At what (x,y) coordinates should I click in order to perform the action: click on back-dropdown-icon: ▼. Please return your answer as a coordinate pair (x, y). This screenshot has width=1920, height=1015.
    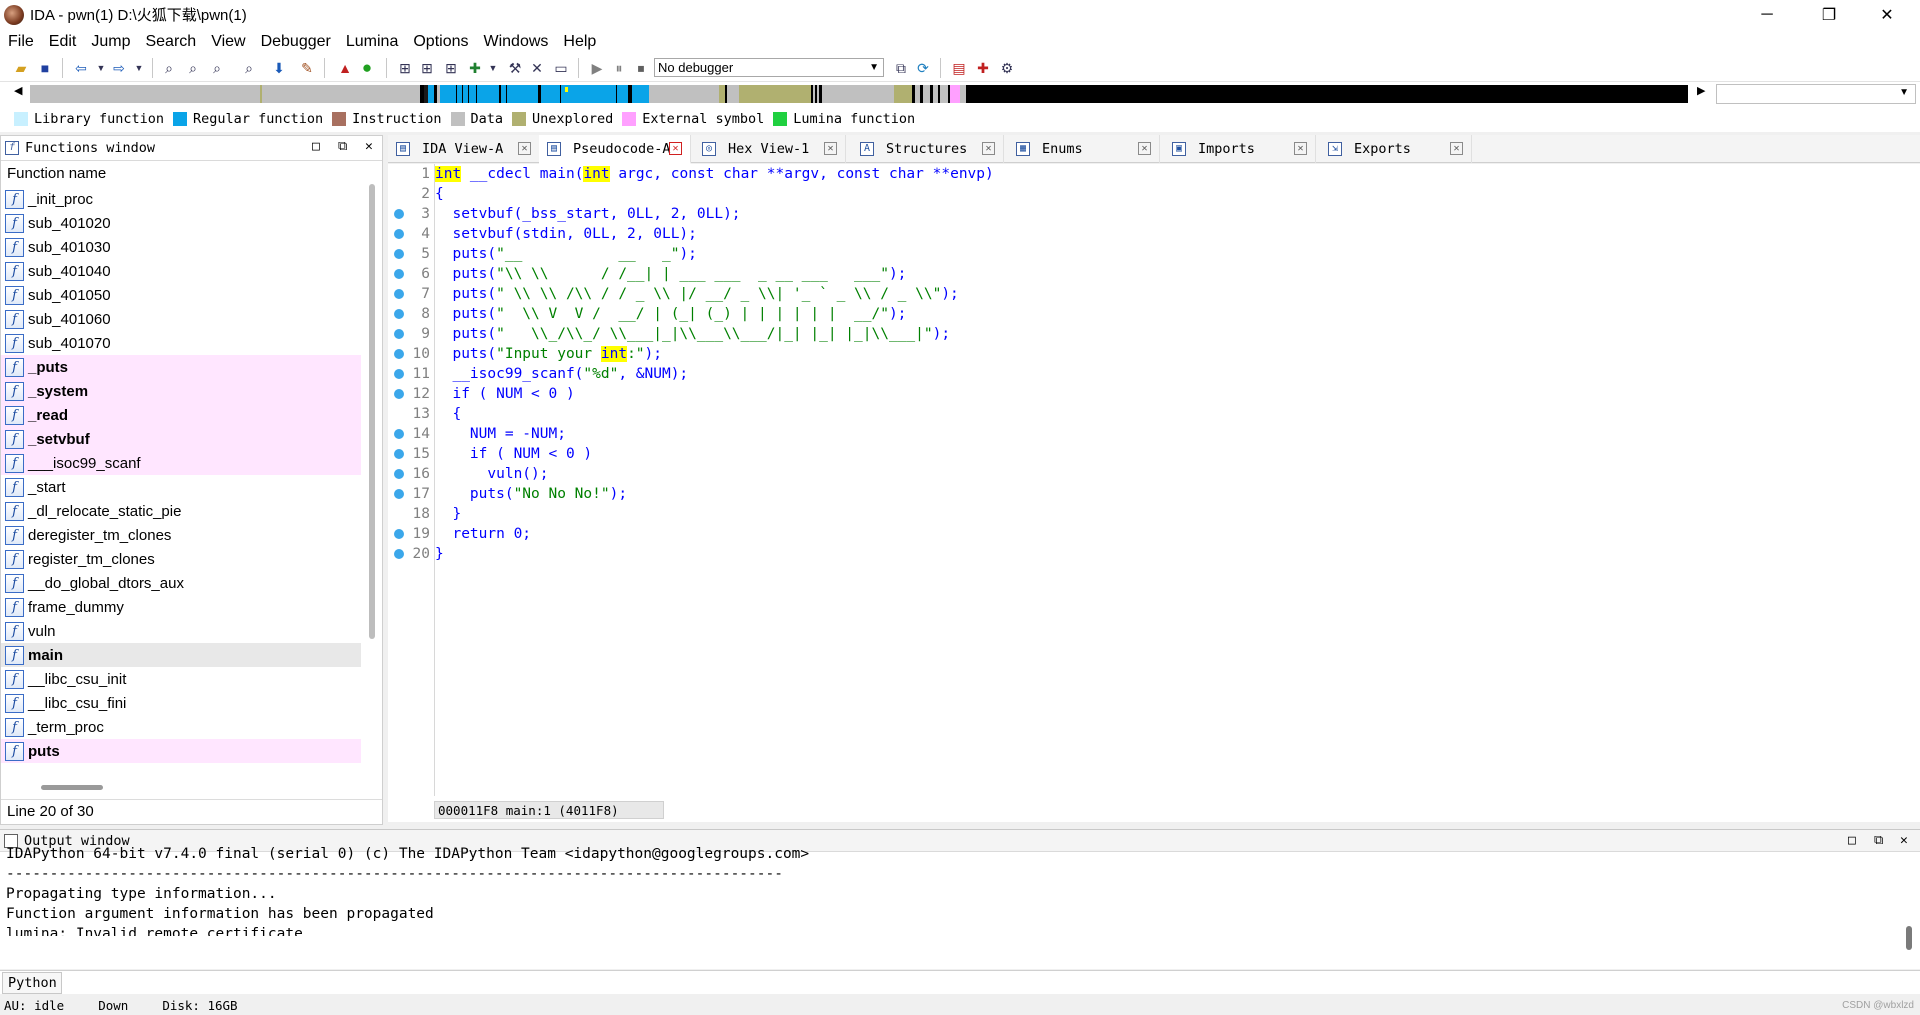
    Looking at the image, I should click on (101, 68).